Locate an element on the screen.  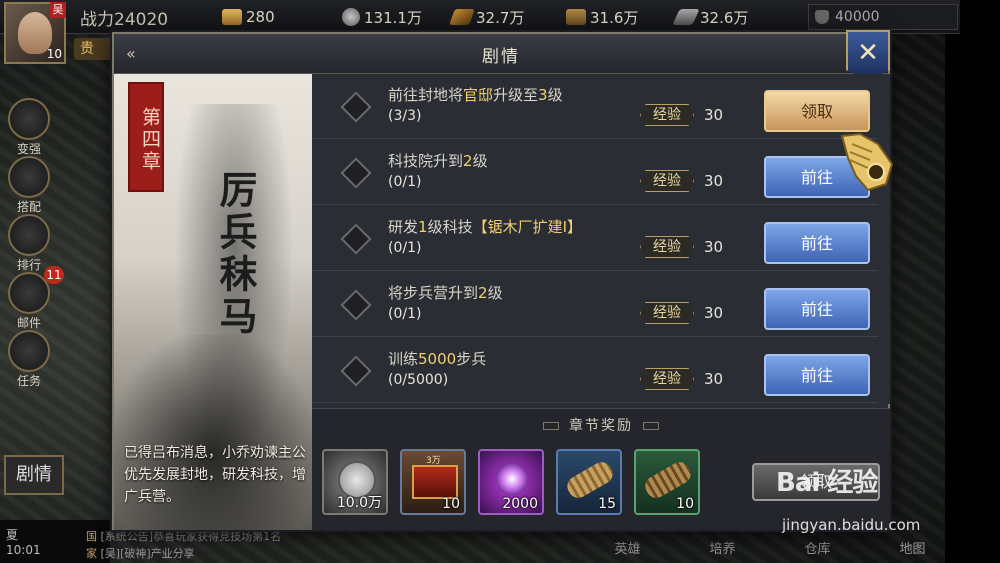
player-avatar: 吴 10 is located at coordinates (35, 33).